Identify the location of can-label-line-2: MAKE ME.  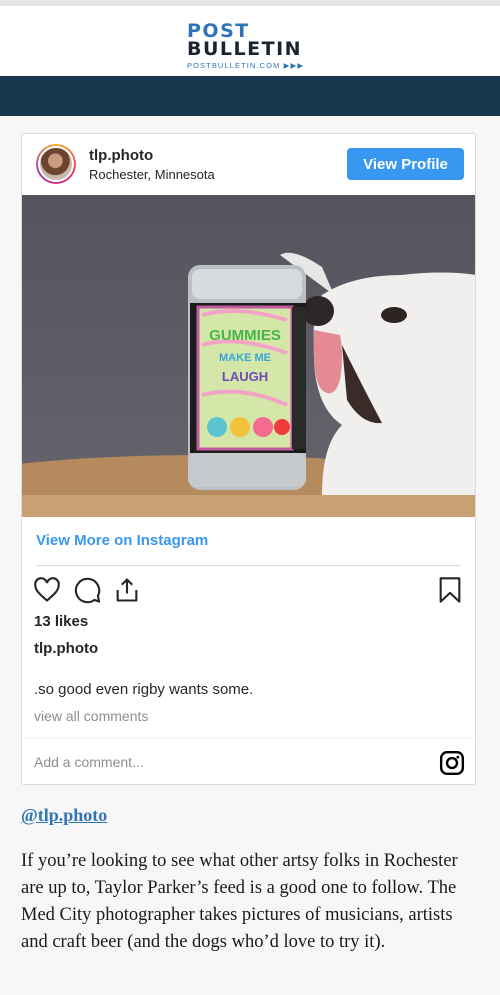
(245, 358).